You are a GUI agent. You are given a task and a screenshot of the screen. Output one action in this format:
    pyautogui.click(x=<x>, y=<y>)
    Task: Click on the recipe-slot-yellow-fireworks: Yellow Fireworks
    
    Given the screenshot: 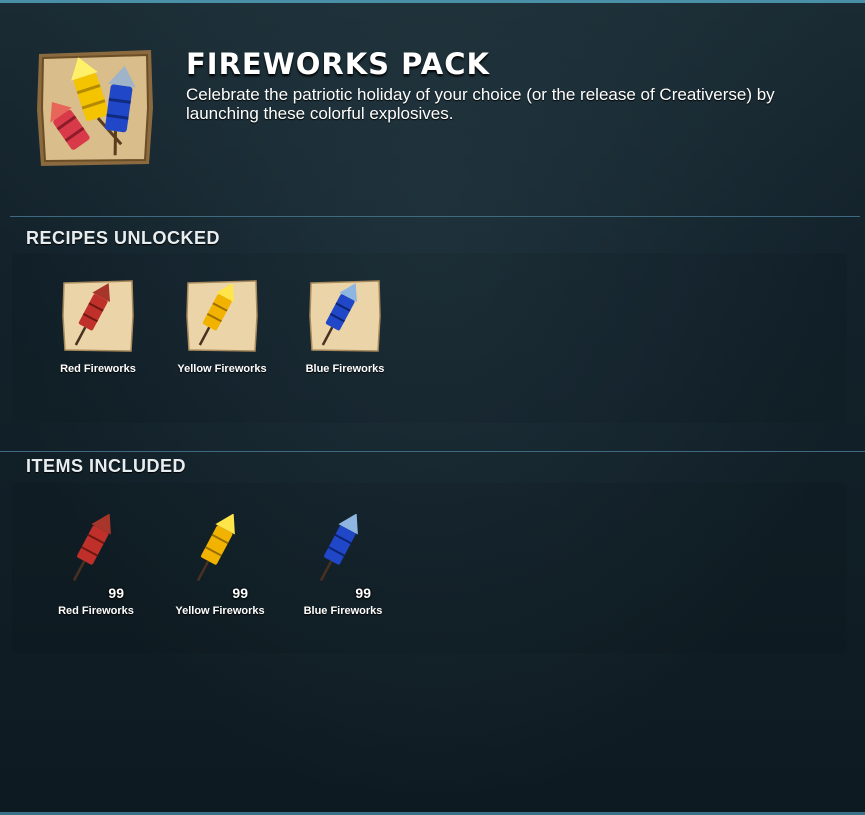 What is the action you would take?
    pyautogui.click(x=222, y=333)
    